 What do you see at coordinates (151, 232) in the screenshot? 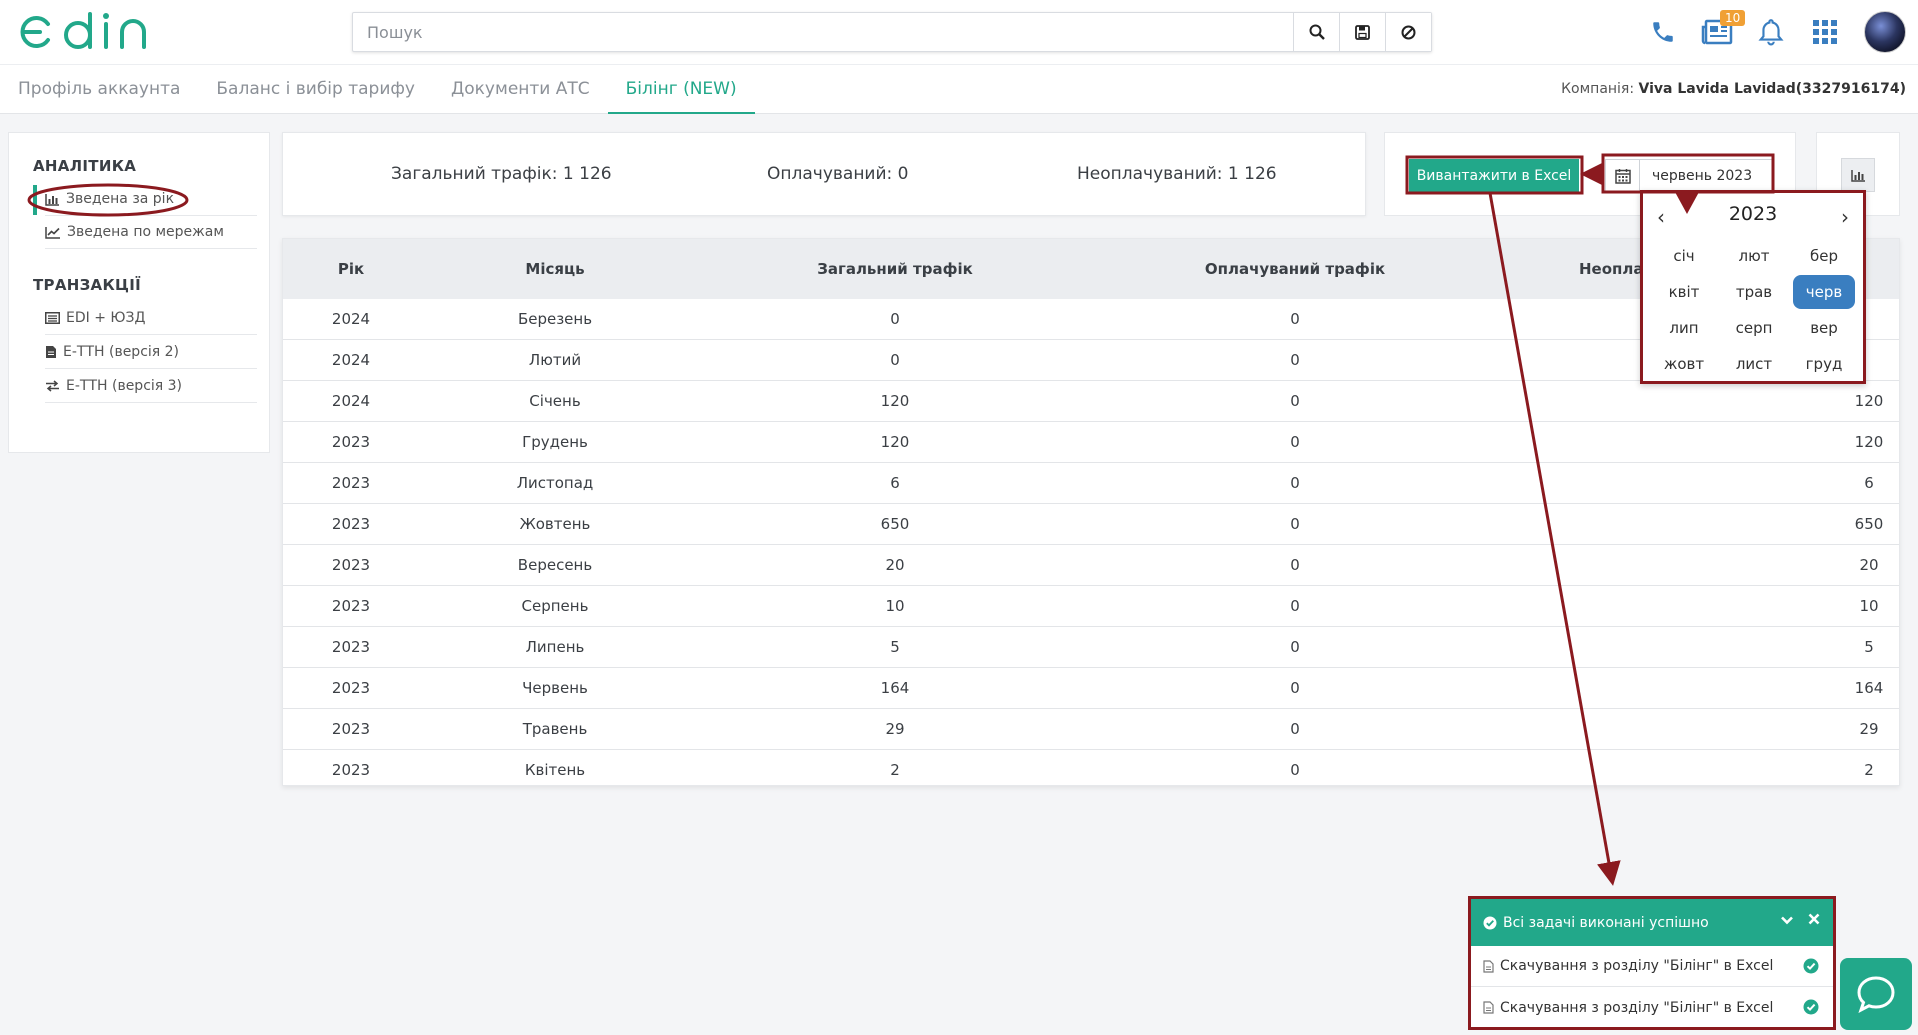
I see `sidebar-item-network-summary: Зведена по мережам` at bounding box center [151, 232].